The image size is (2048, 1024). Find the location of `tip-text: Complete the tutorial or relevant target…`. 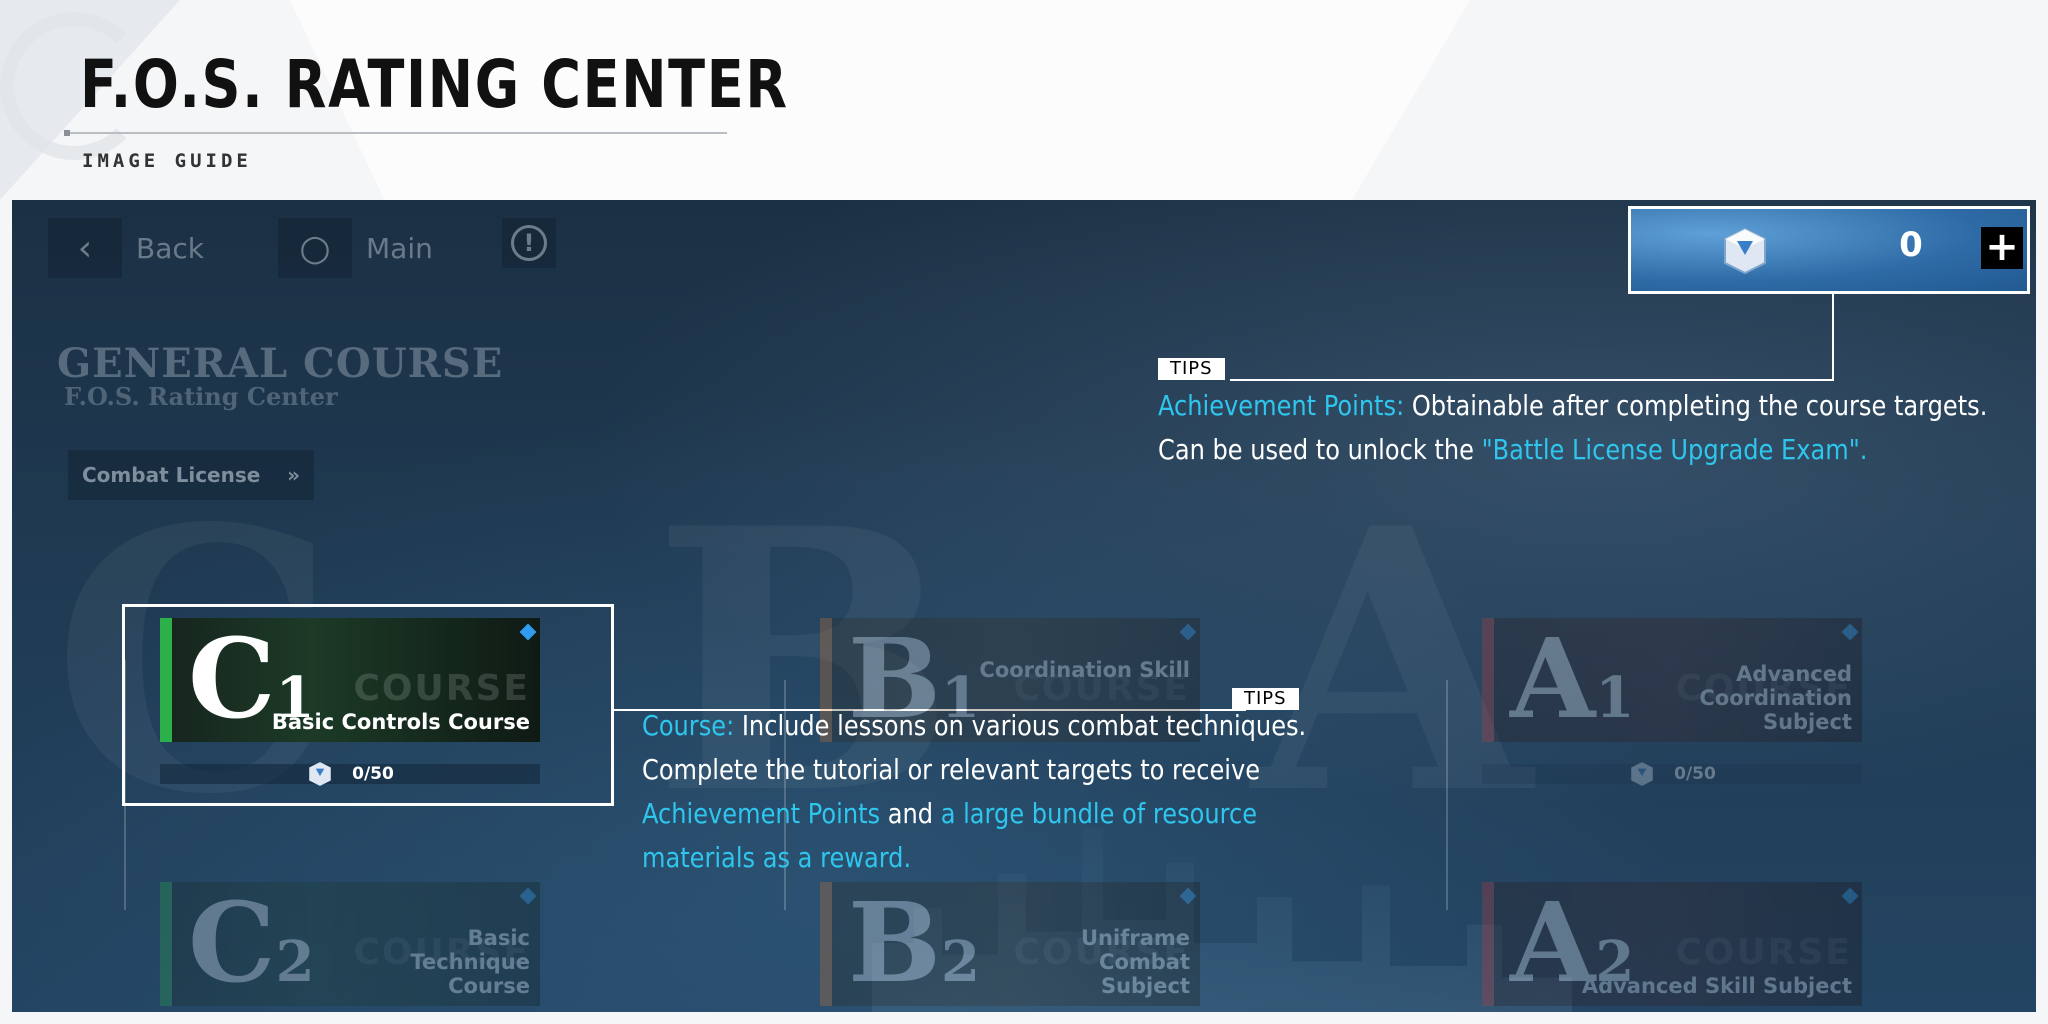

tip-text: Complete the tutorial or relevant target… is located at coordinates (951, 769).